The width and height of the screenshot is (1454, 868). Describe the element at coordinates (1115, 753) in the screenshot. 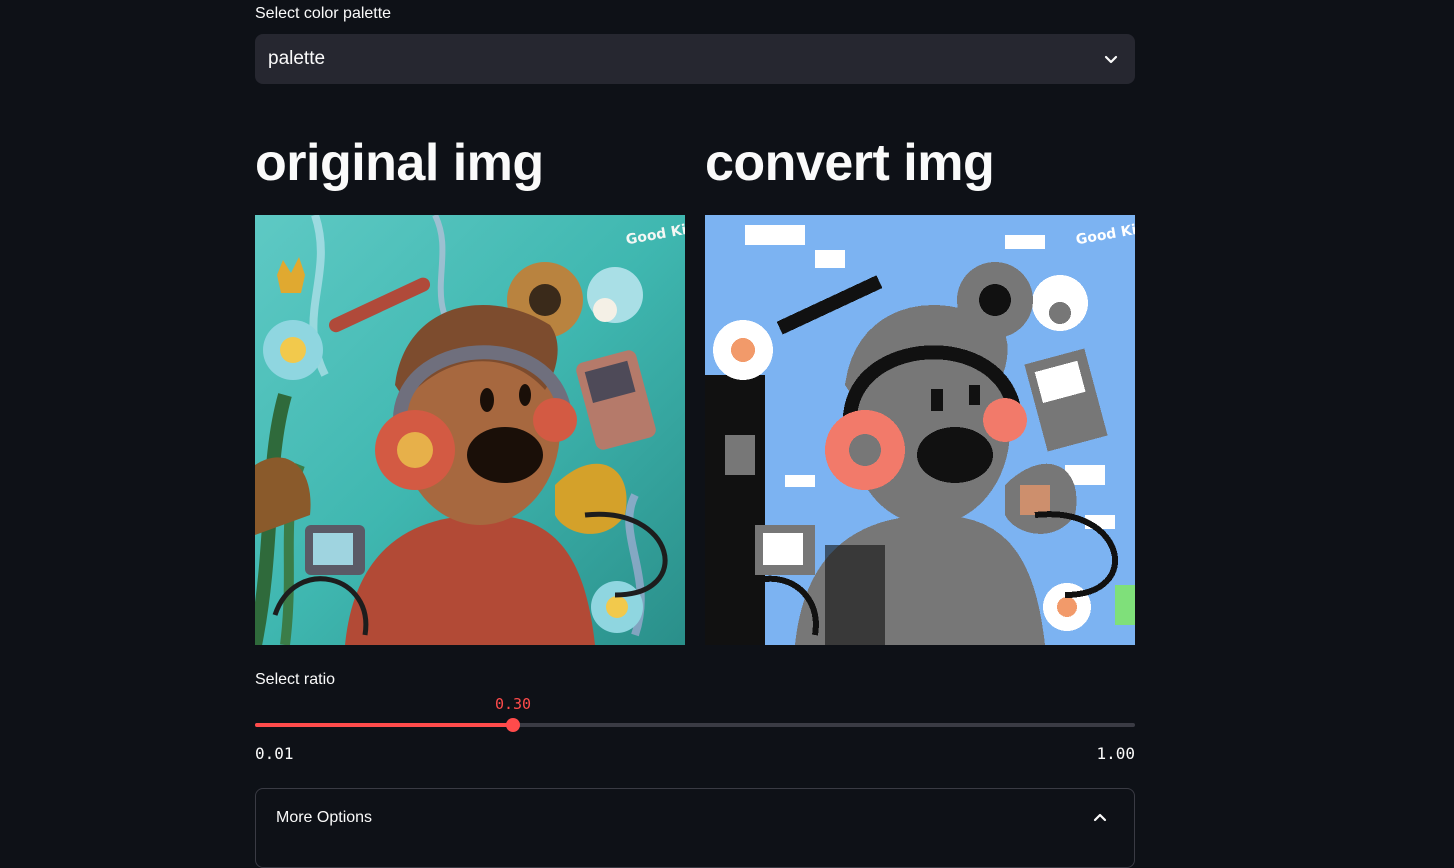

I see `ratio-slider-max: 1.00` at that location.